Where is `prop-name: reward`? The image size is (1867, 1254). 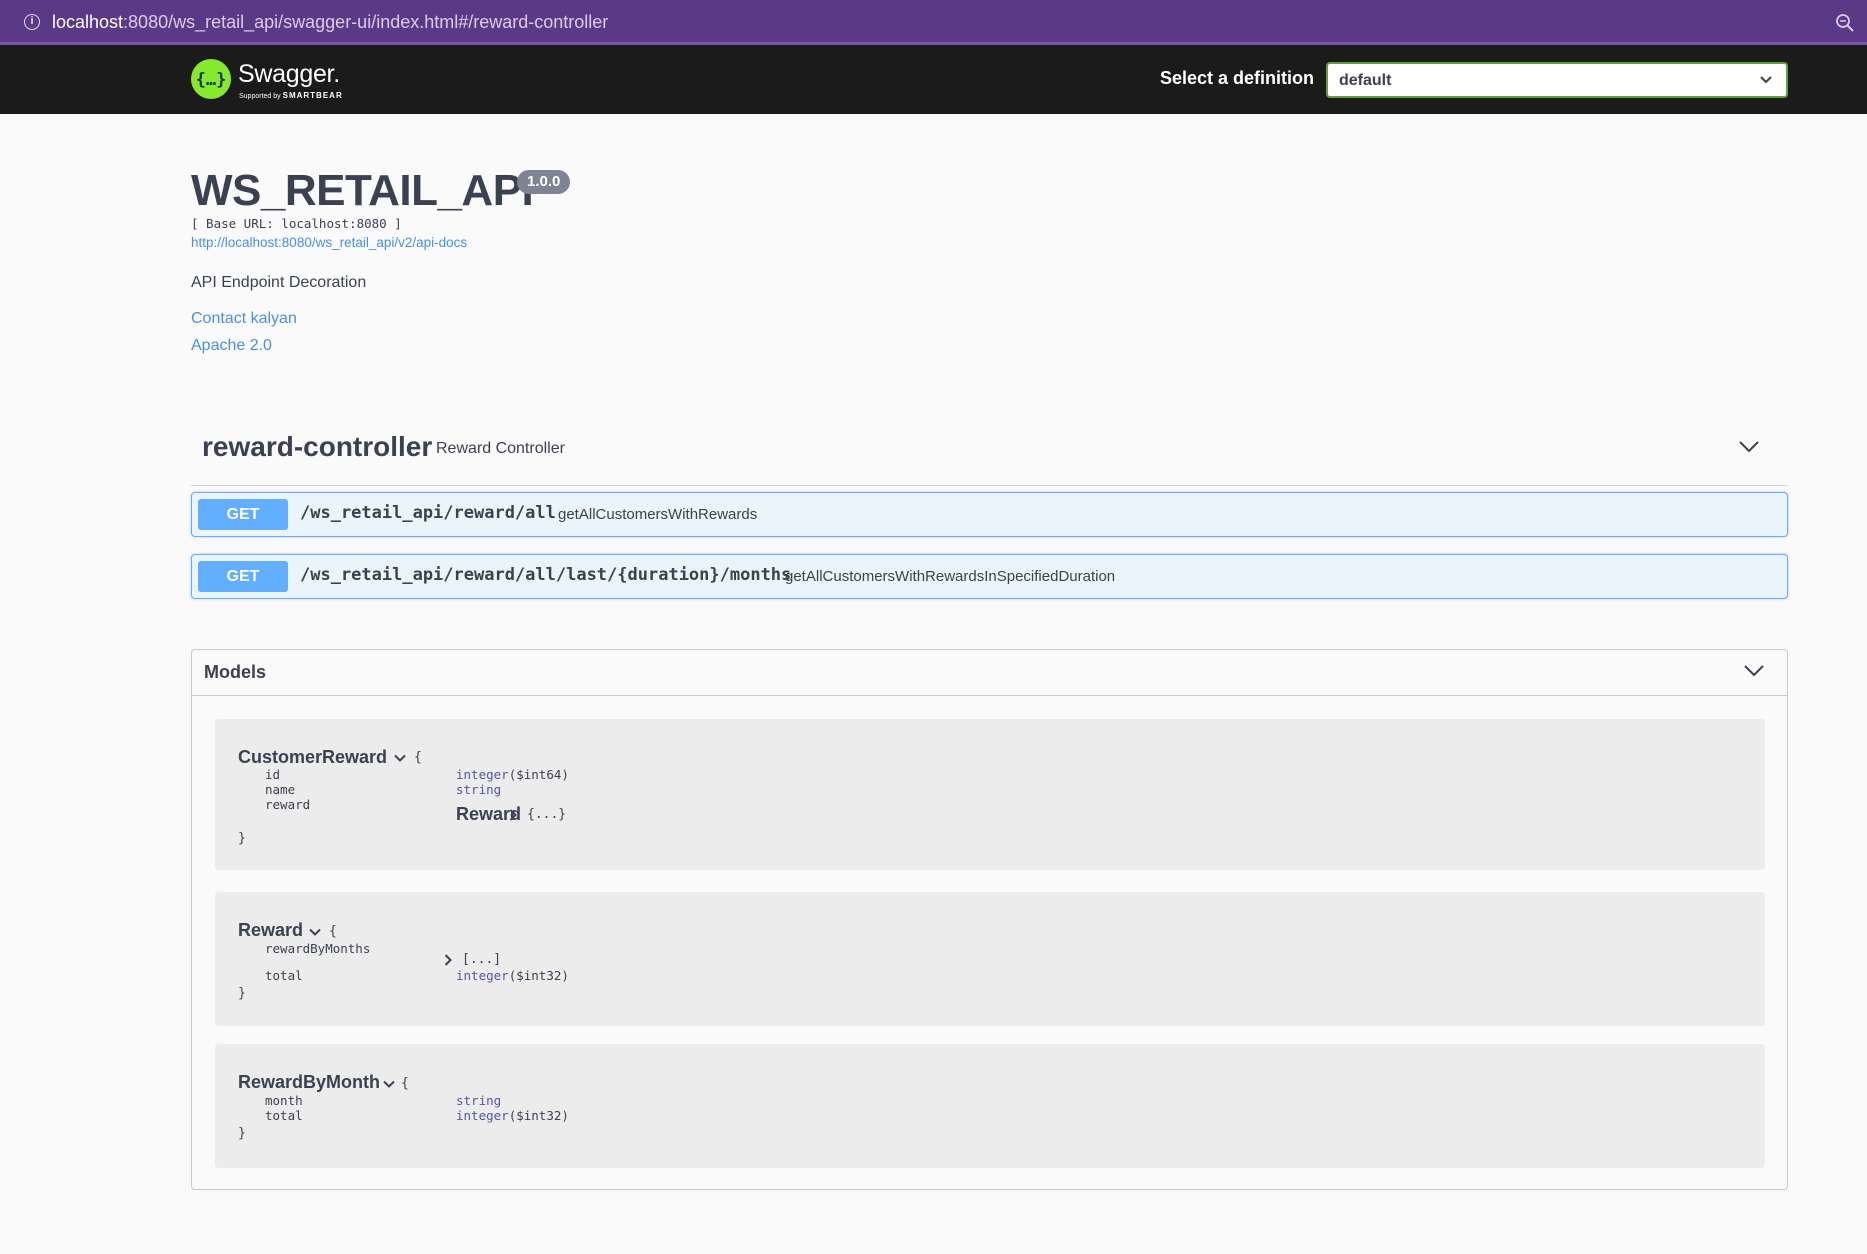
prop-name: reward is located at coordinates (288, 804).